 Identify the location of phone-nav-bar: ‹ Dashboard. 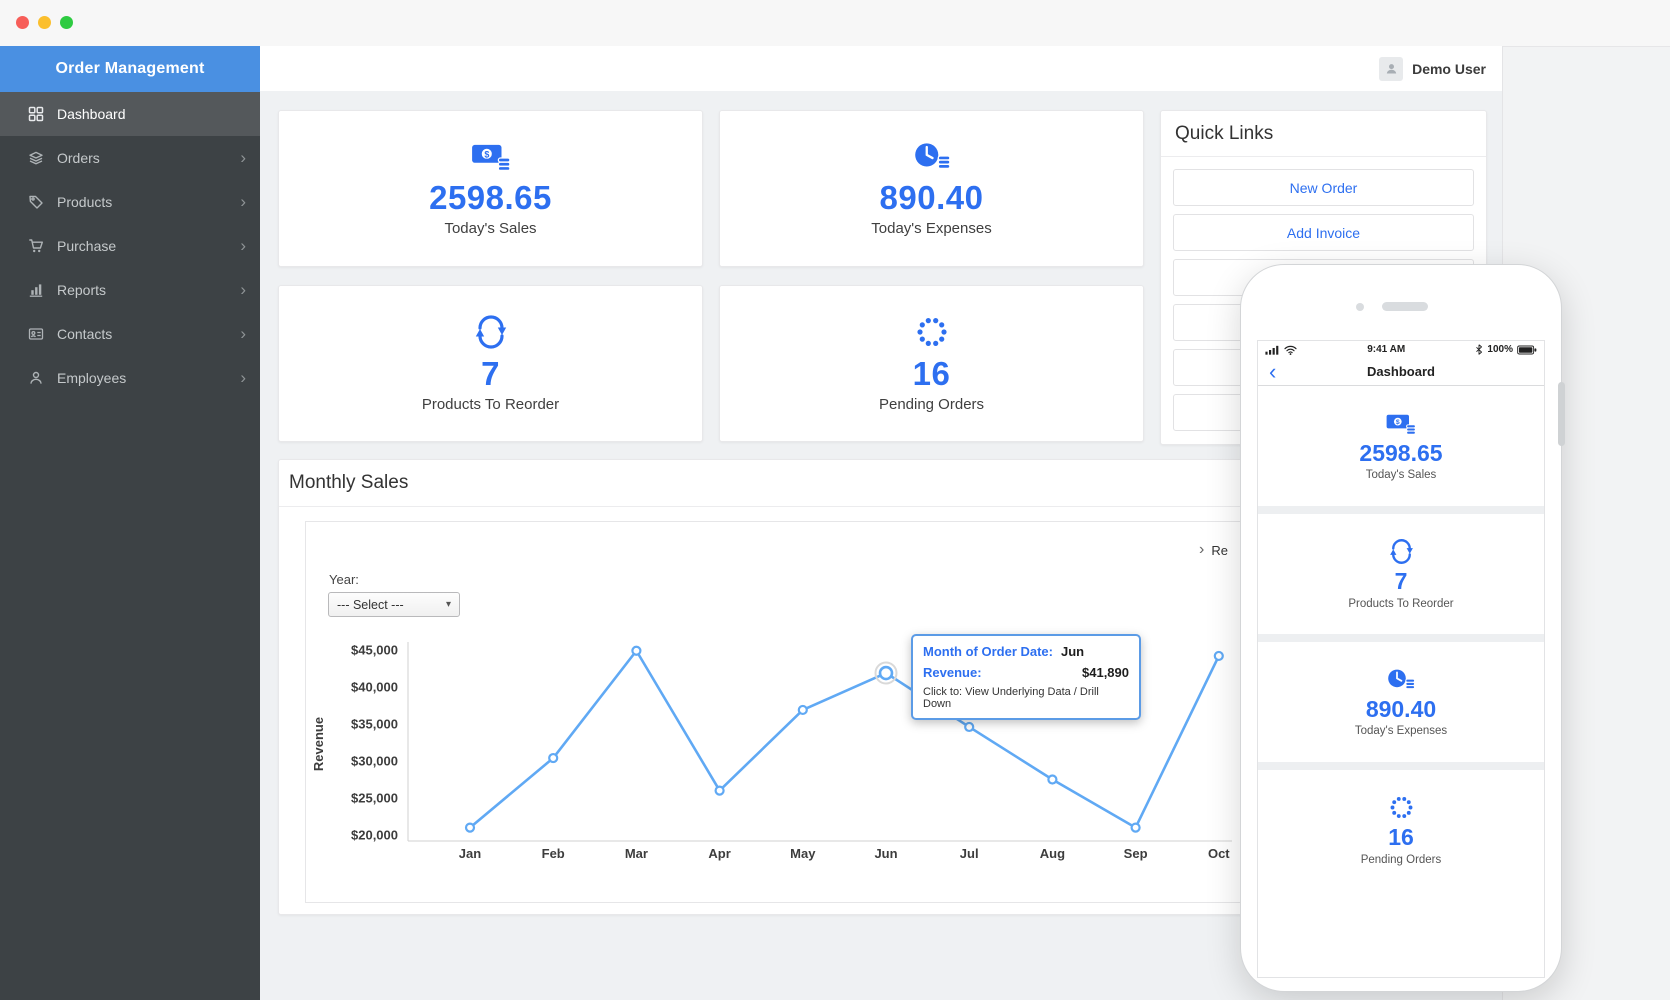
(1401, 372).